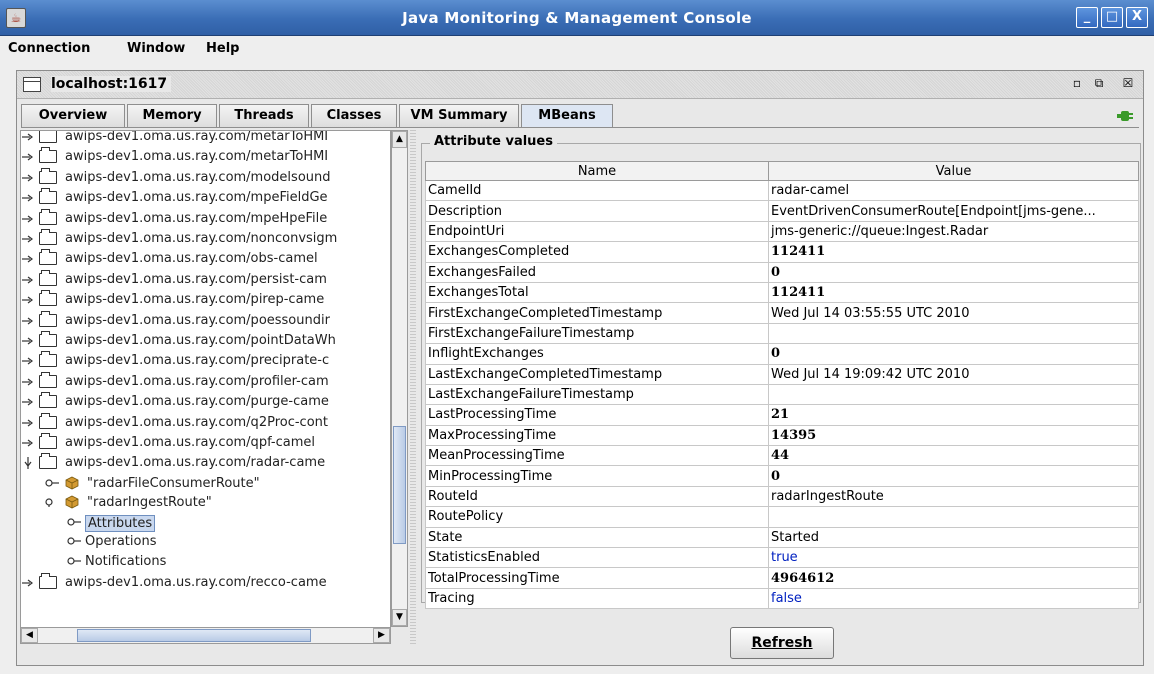 This screenshot has width=1154, height=674. I want to click on table-row: Tracing false, so click(782, 598).